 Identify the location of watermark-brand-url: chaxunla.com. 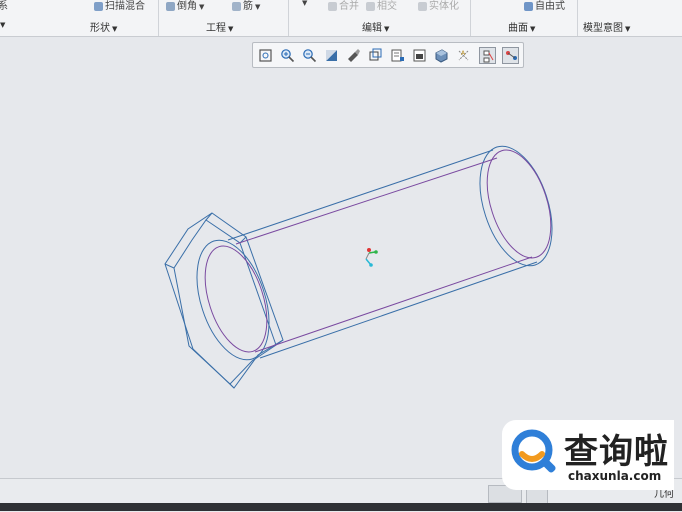
(615, 476).